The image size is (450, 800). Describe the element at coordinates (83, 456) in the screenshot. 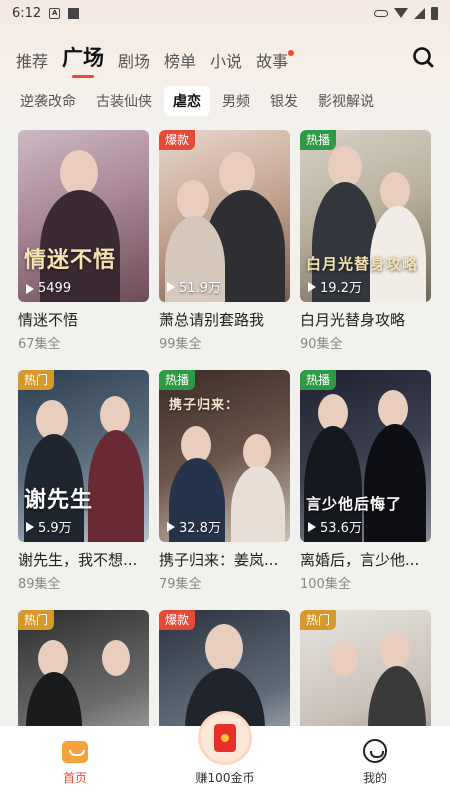

I see `drama-poster: 热门 谢先生 5.9万` at that location.